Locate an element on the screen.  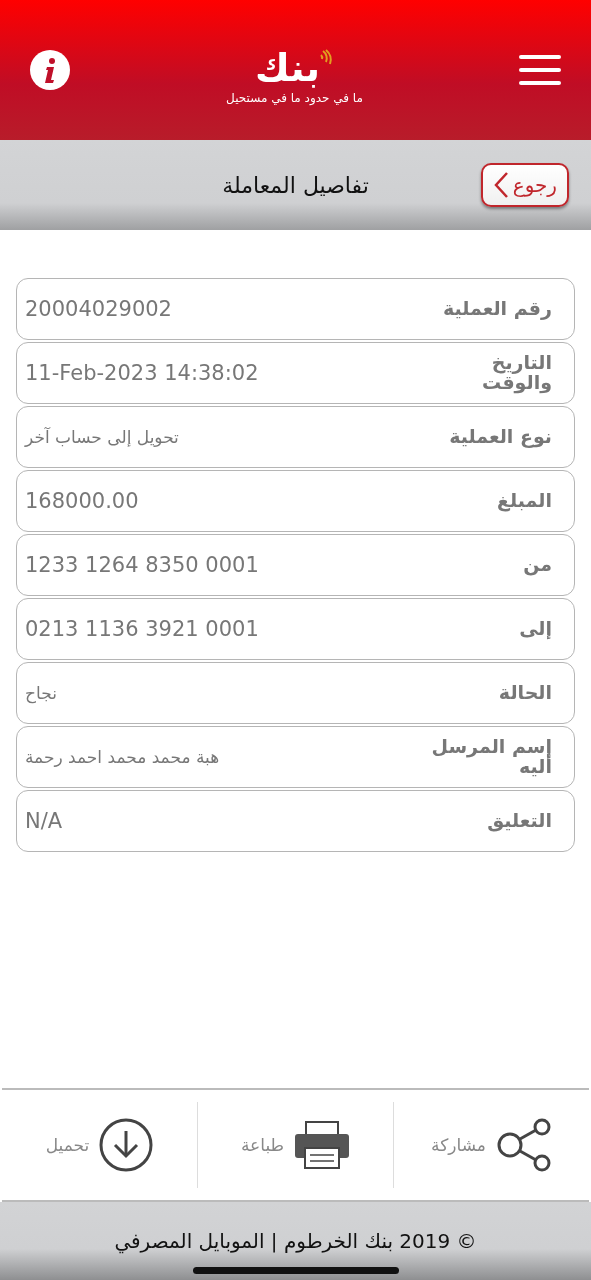
detail-label: إسم المرسل أليه is located at coordinates (491, 757).